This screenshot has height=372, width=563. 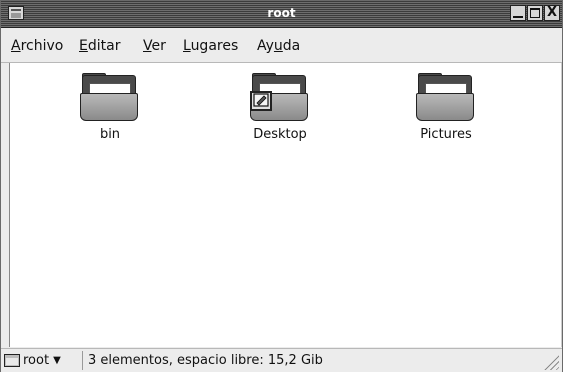 I want to click on menu-archivo: Archivo, so click(x=37, y=46).